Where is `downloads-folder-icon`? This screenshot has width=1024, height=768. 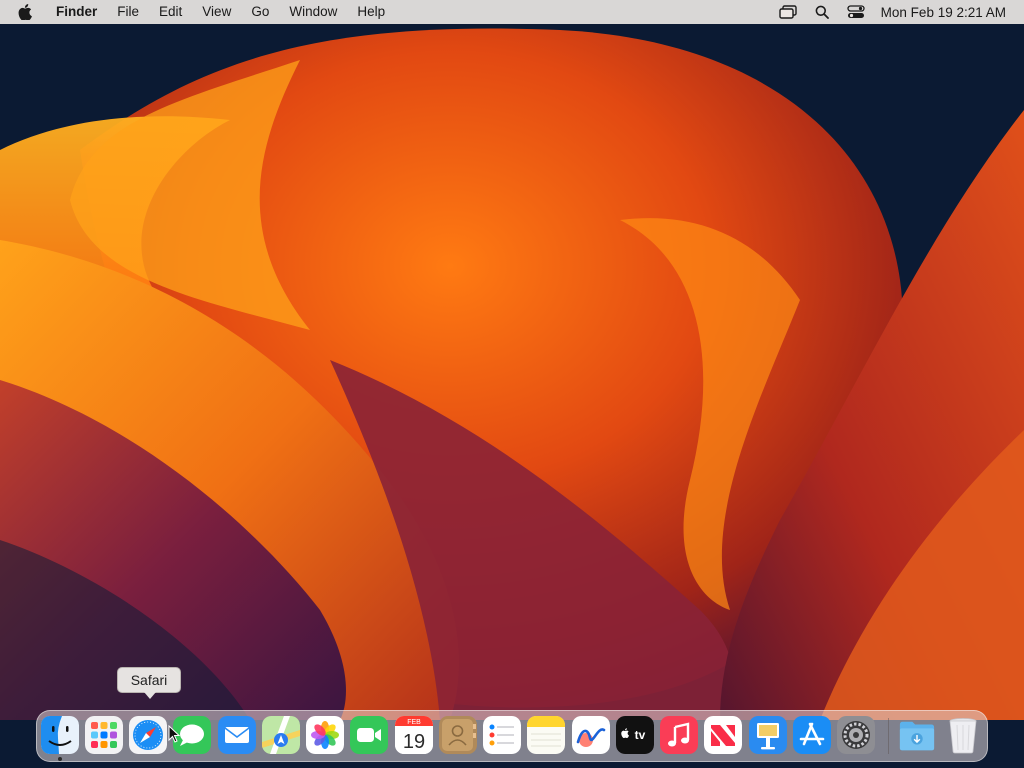
downloads-folder-icon is located at coordinates (917, 735).